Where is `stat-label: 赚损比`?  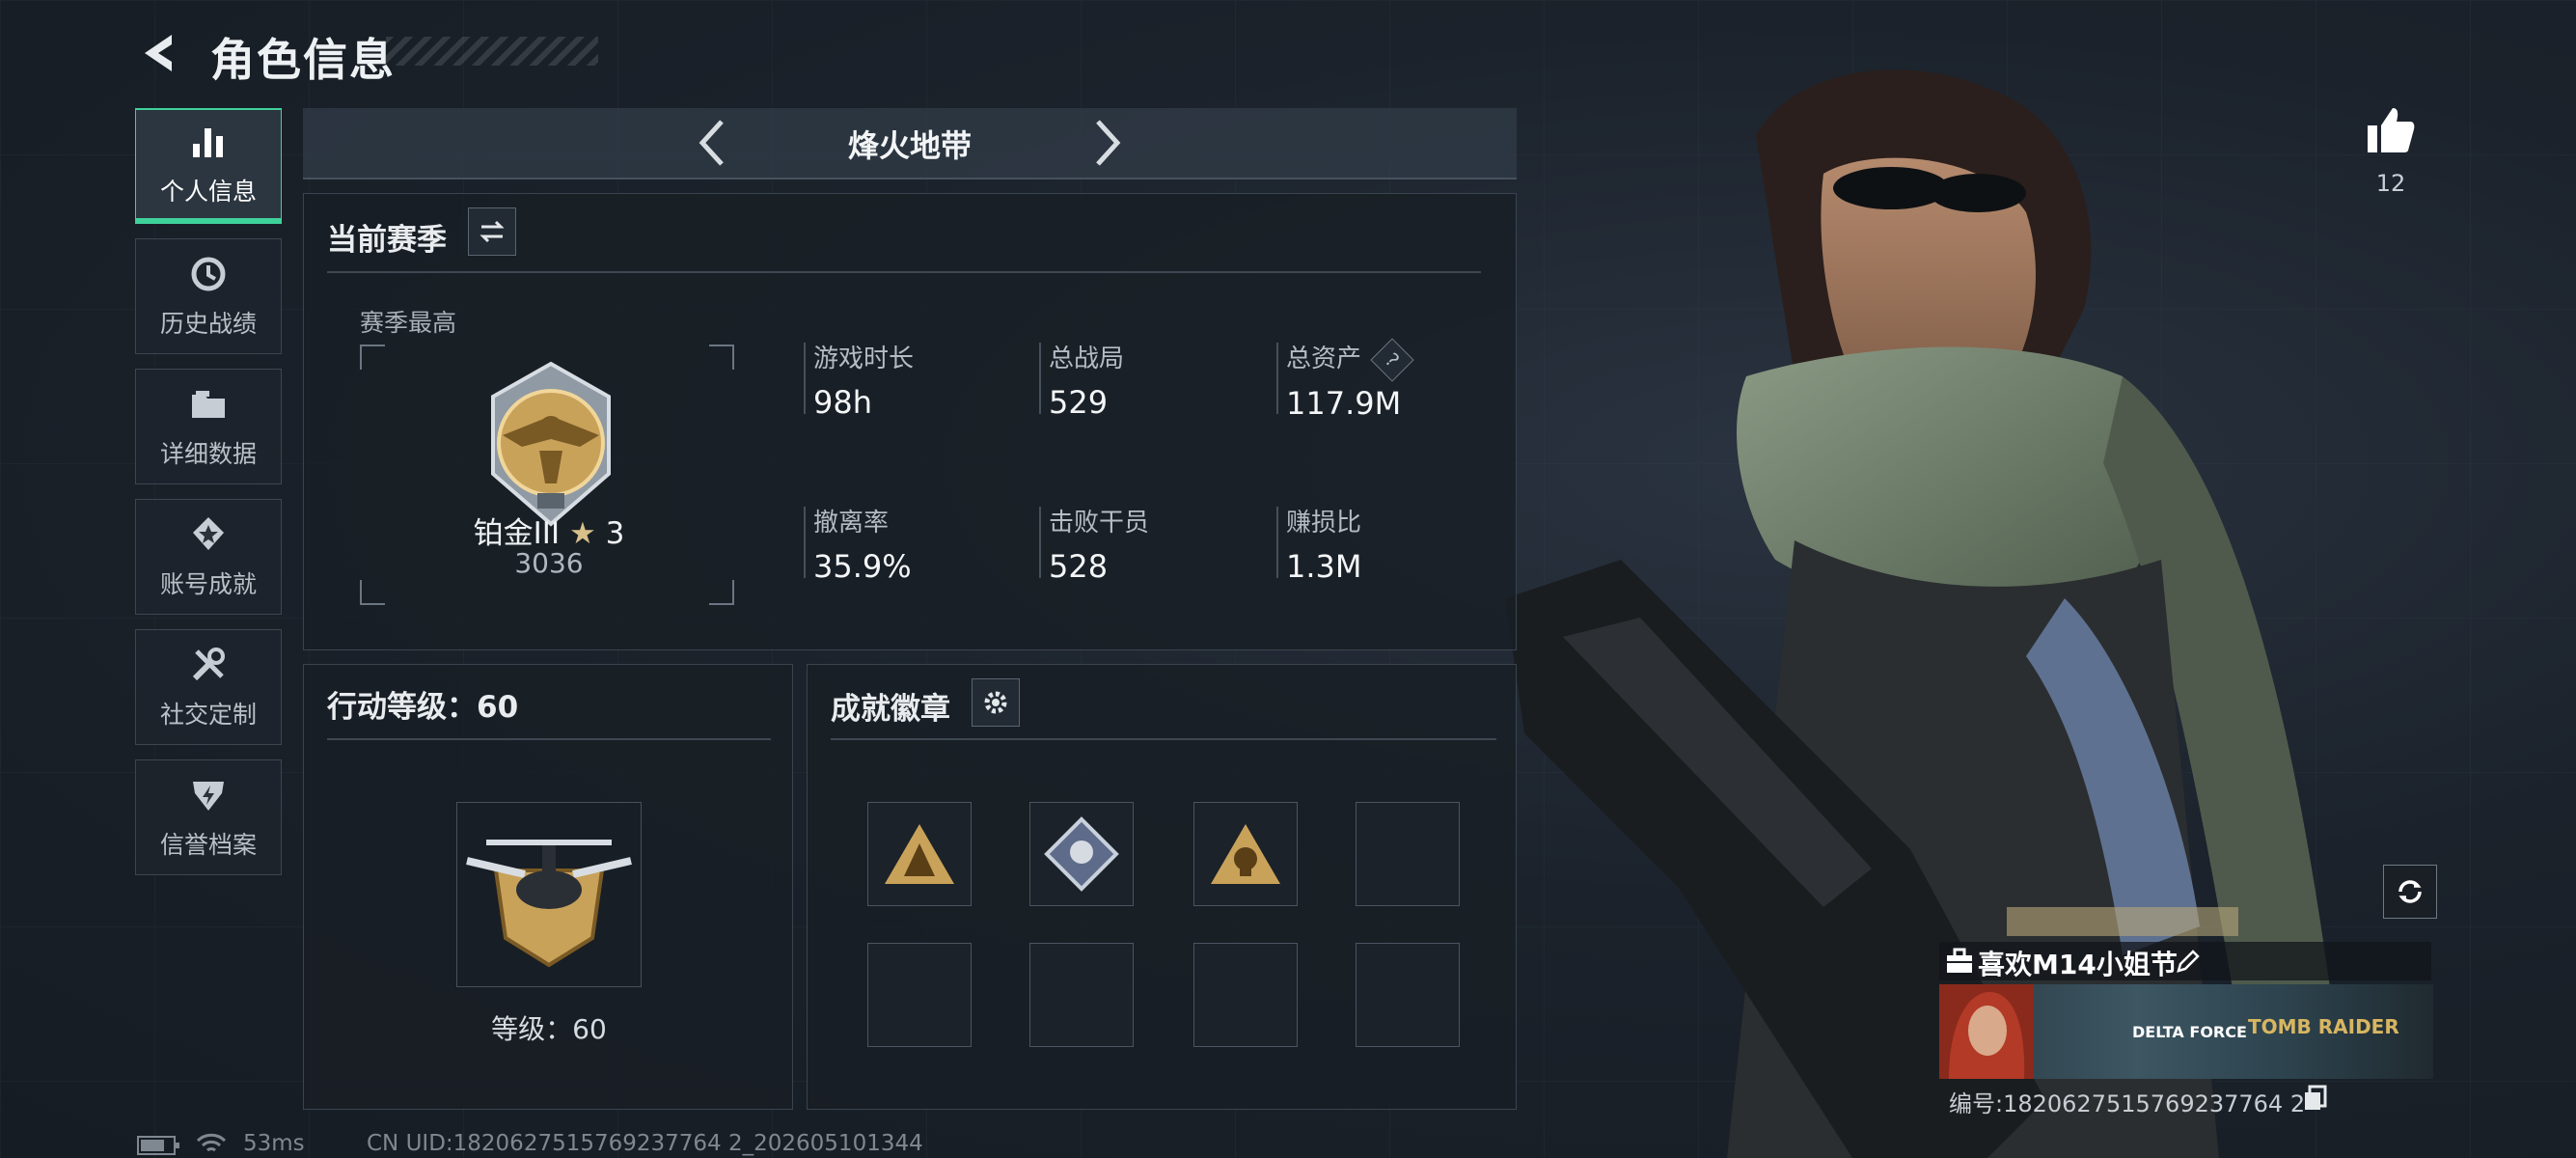
stat-label: 赚损比 is located at coordinates (1324, 523).